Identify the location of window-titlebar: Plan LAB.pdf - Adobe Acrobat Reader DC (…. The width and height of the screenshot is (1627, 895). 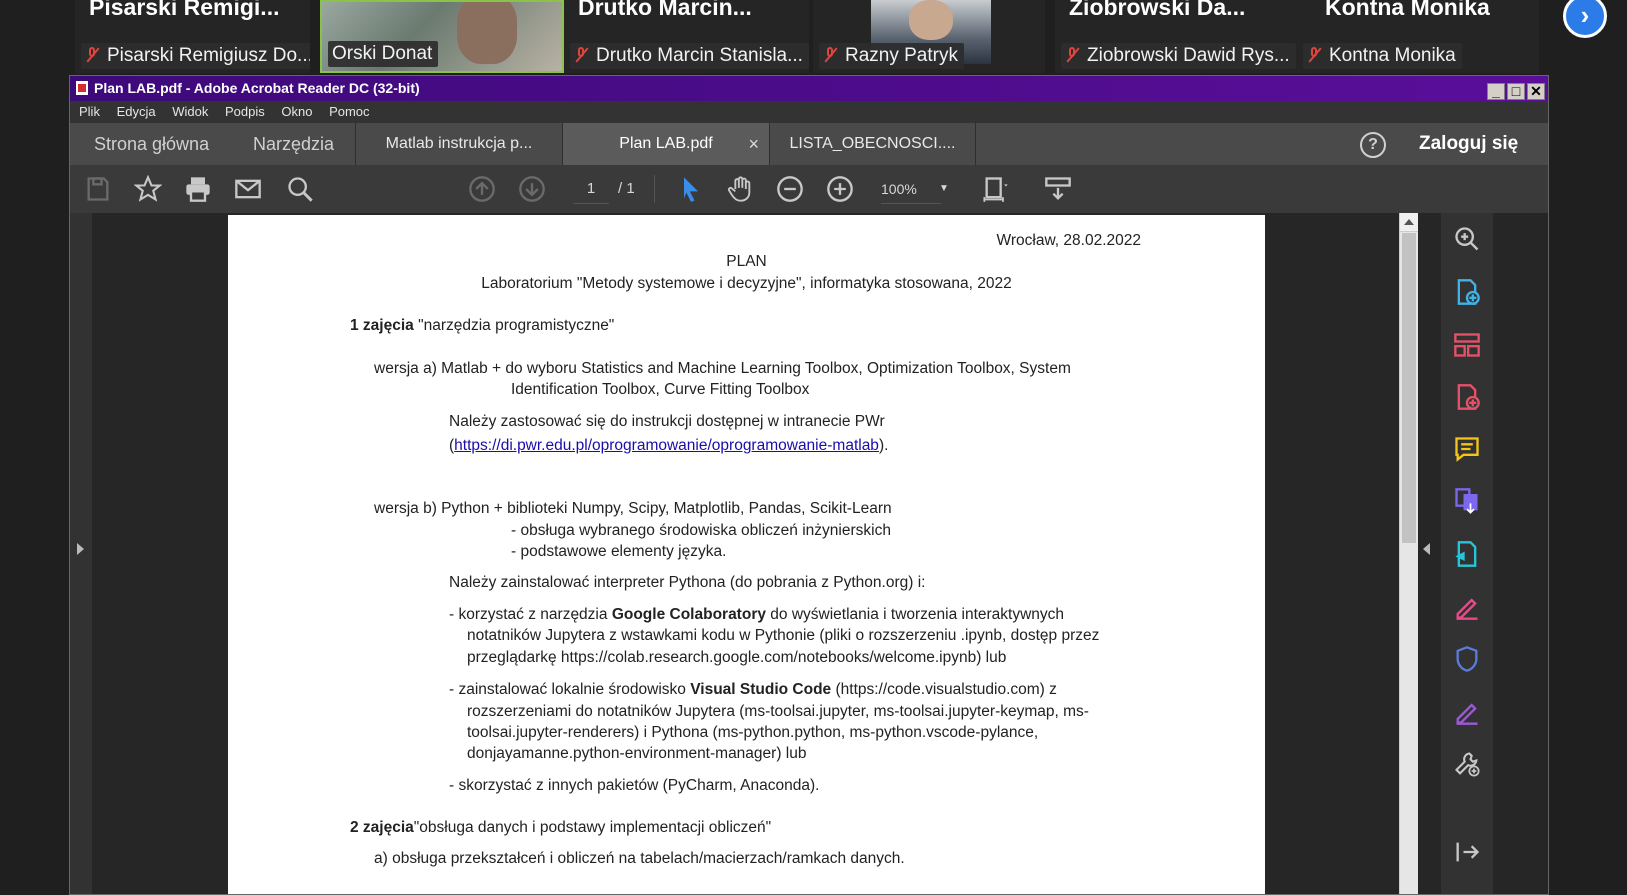
(809, 88).